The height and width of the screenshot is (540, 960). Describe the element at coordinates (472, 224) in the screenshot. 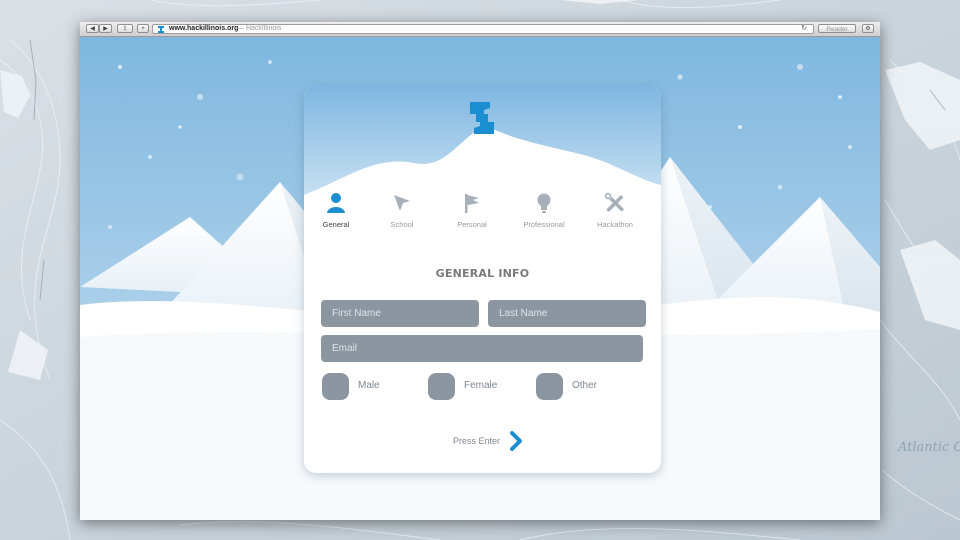

I see `step-label-personal: Personal` at that location.